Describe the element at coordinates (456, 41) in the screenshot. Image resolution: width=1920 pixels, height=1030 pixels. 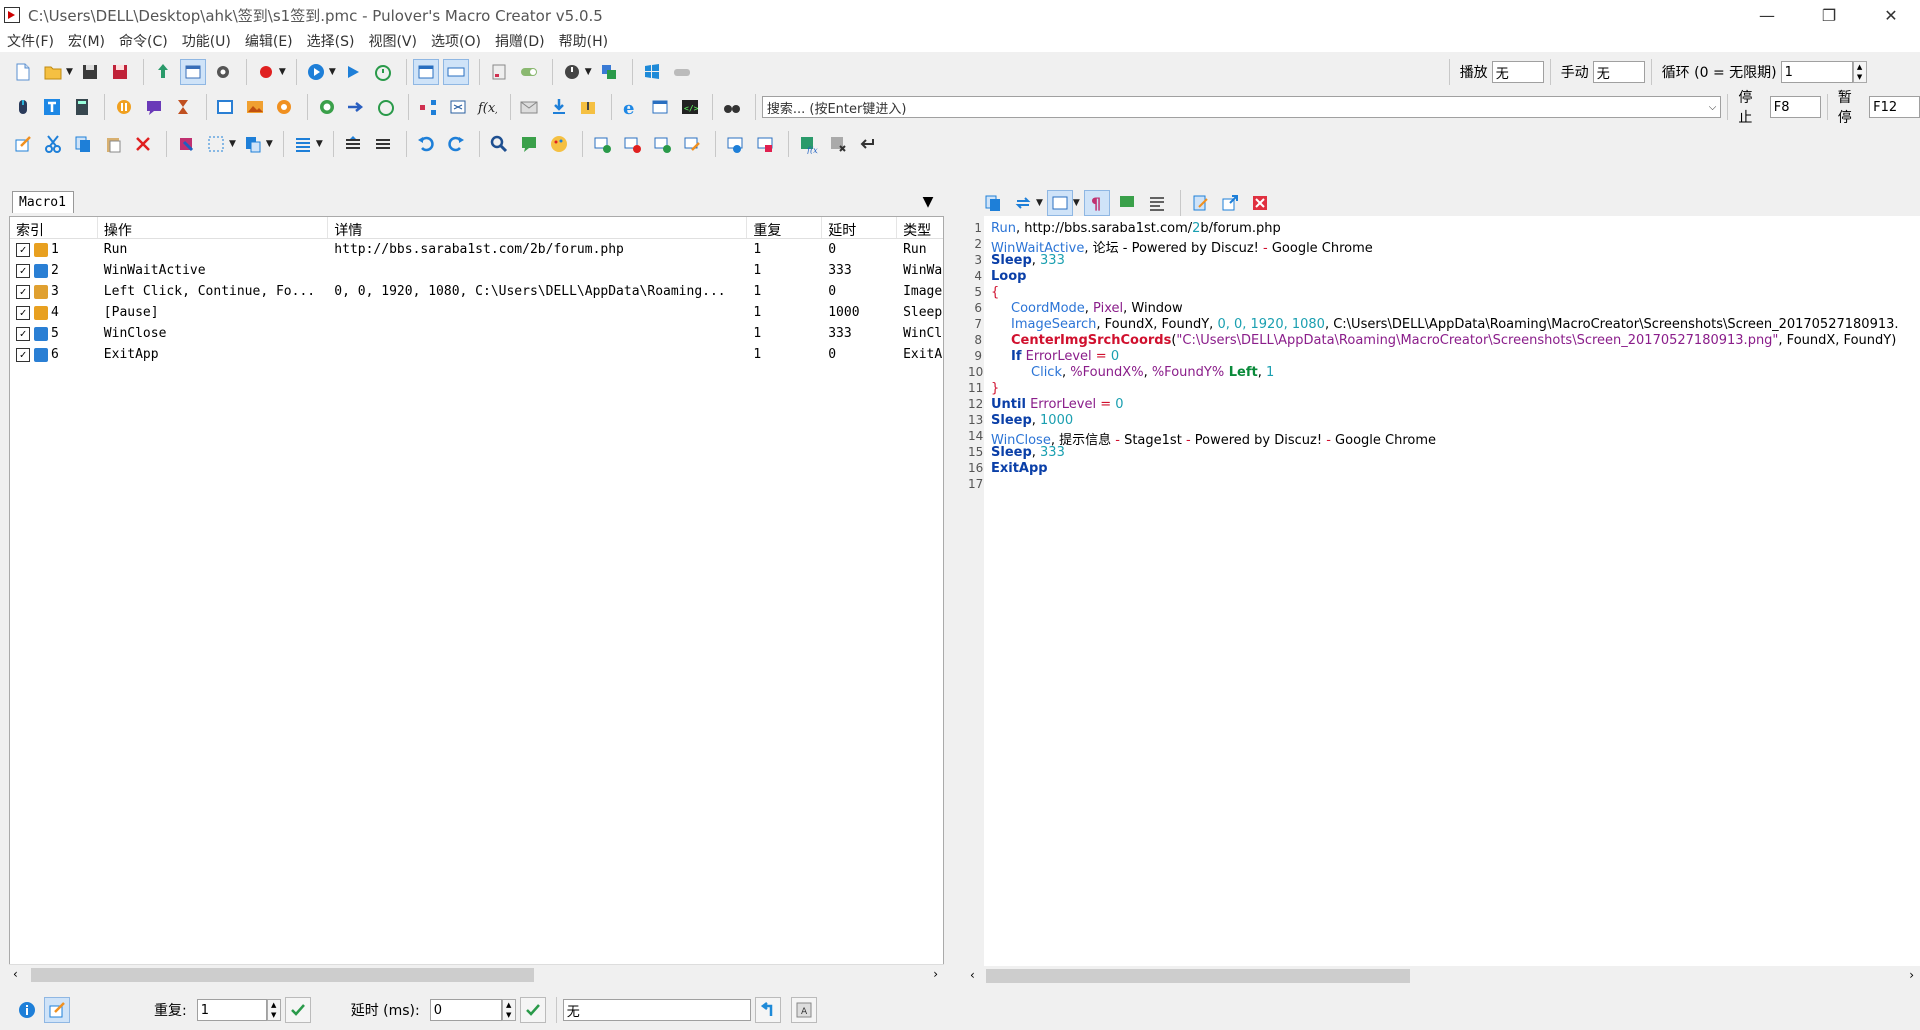
I see `menu-options: 选项(O)` at that location.